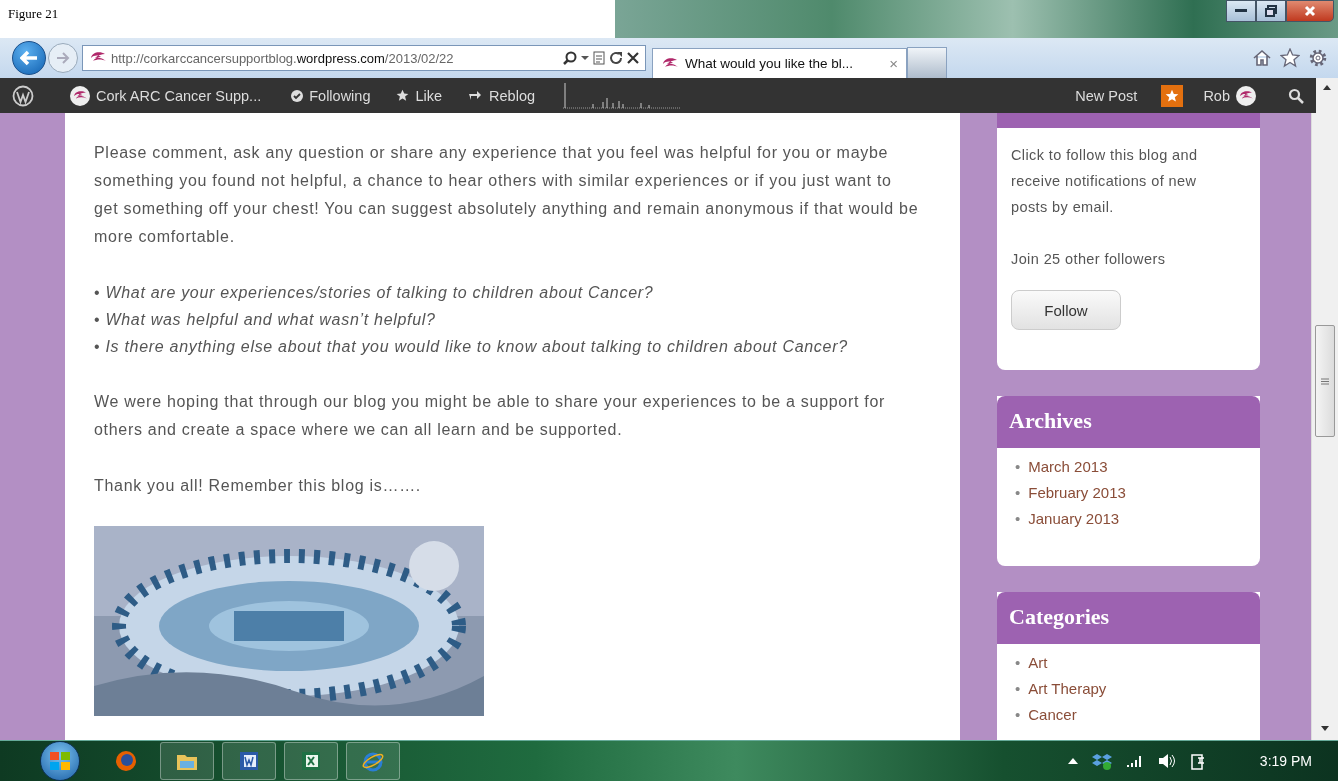 This screenshot has height=781, width=1338. I want to click on show-hidden-icons-icon, so click(1072, 761).